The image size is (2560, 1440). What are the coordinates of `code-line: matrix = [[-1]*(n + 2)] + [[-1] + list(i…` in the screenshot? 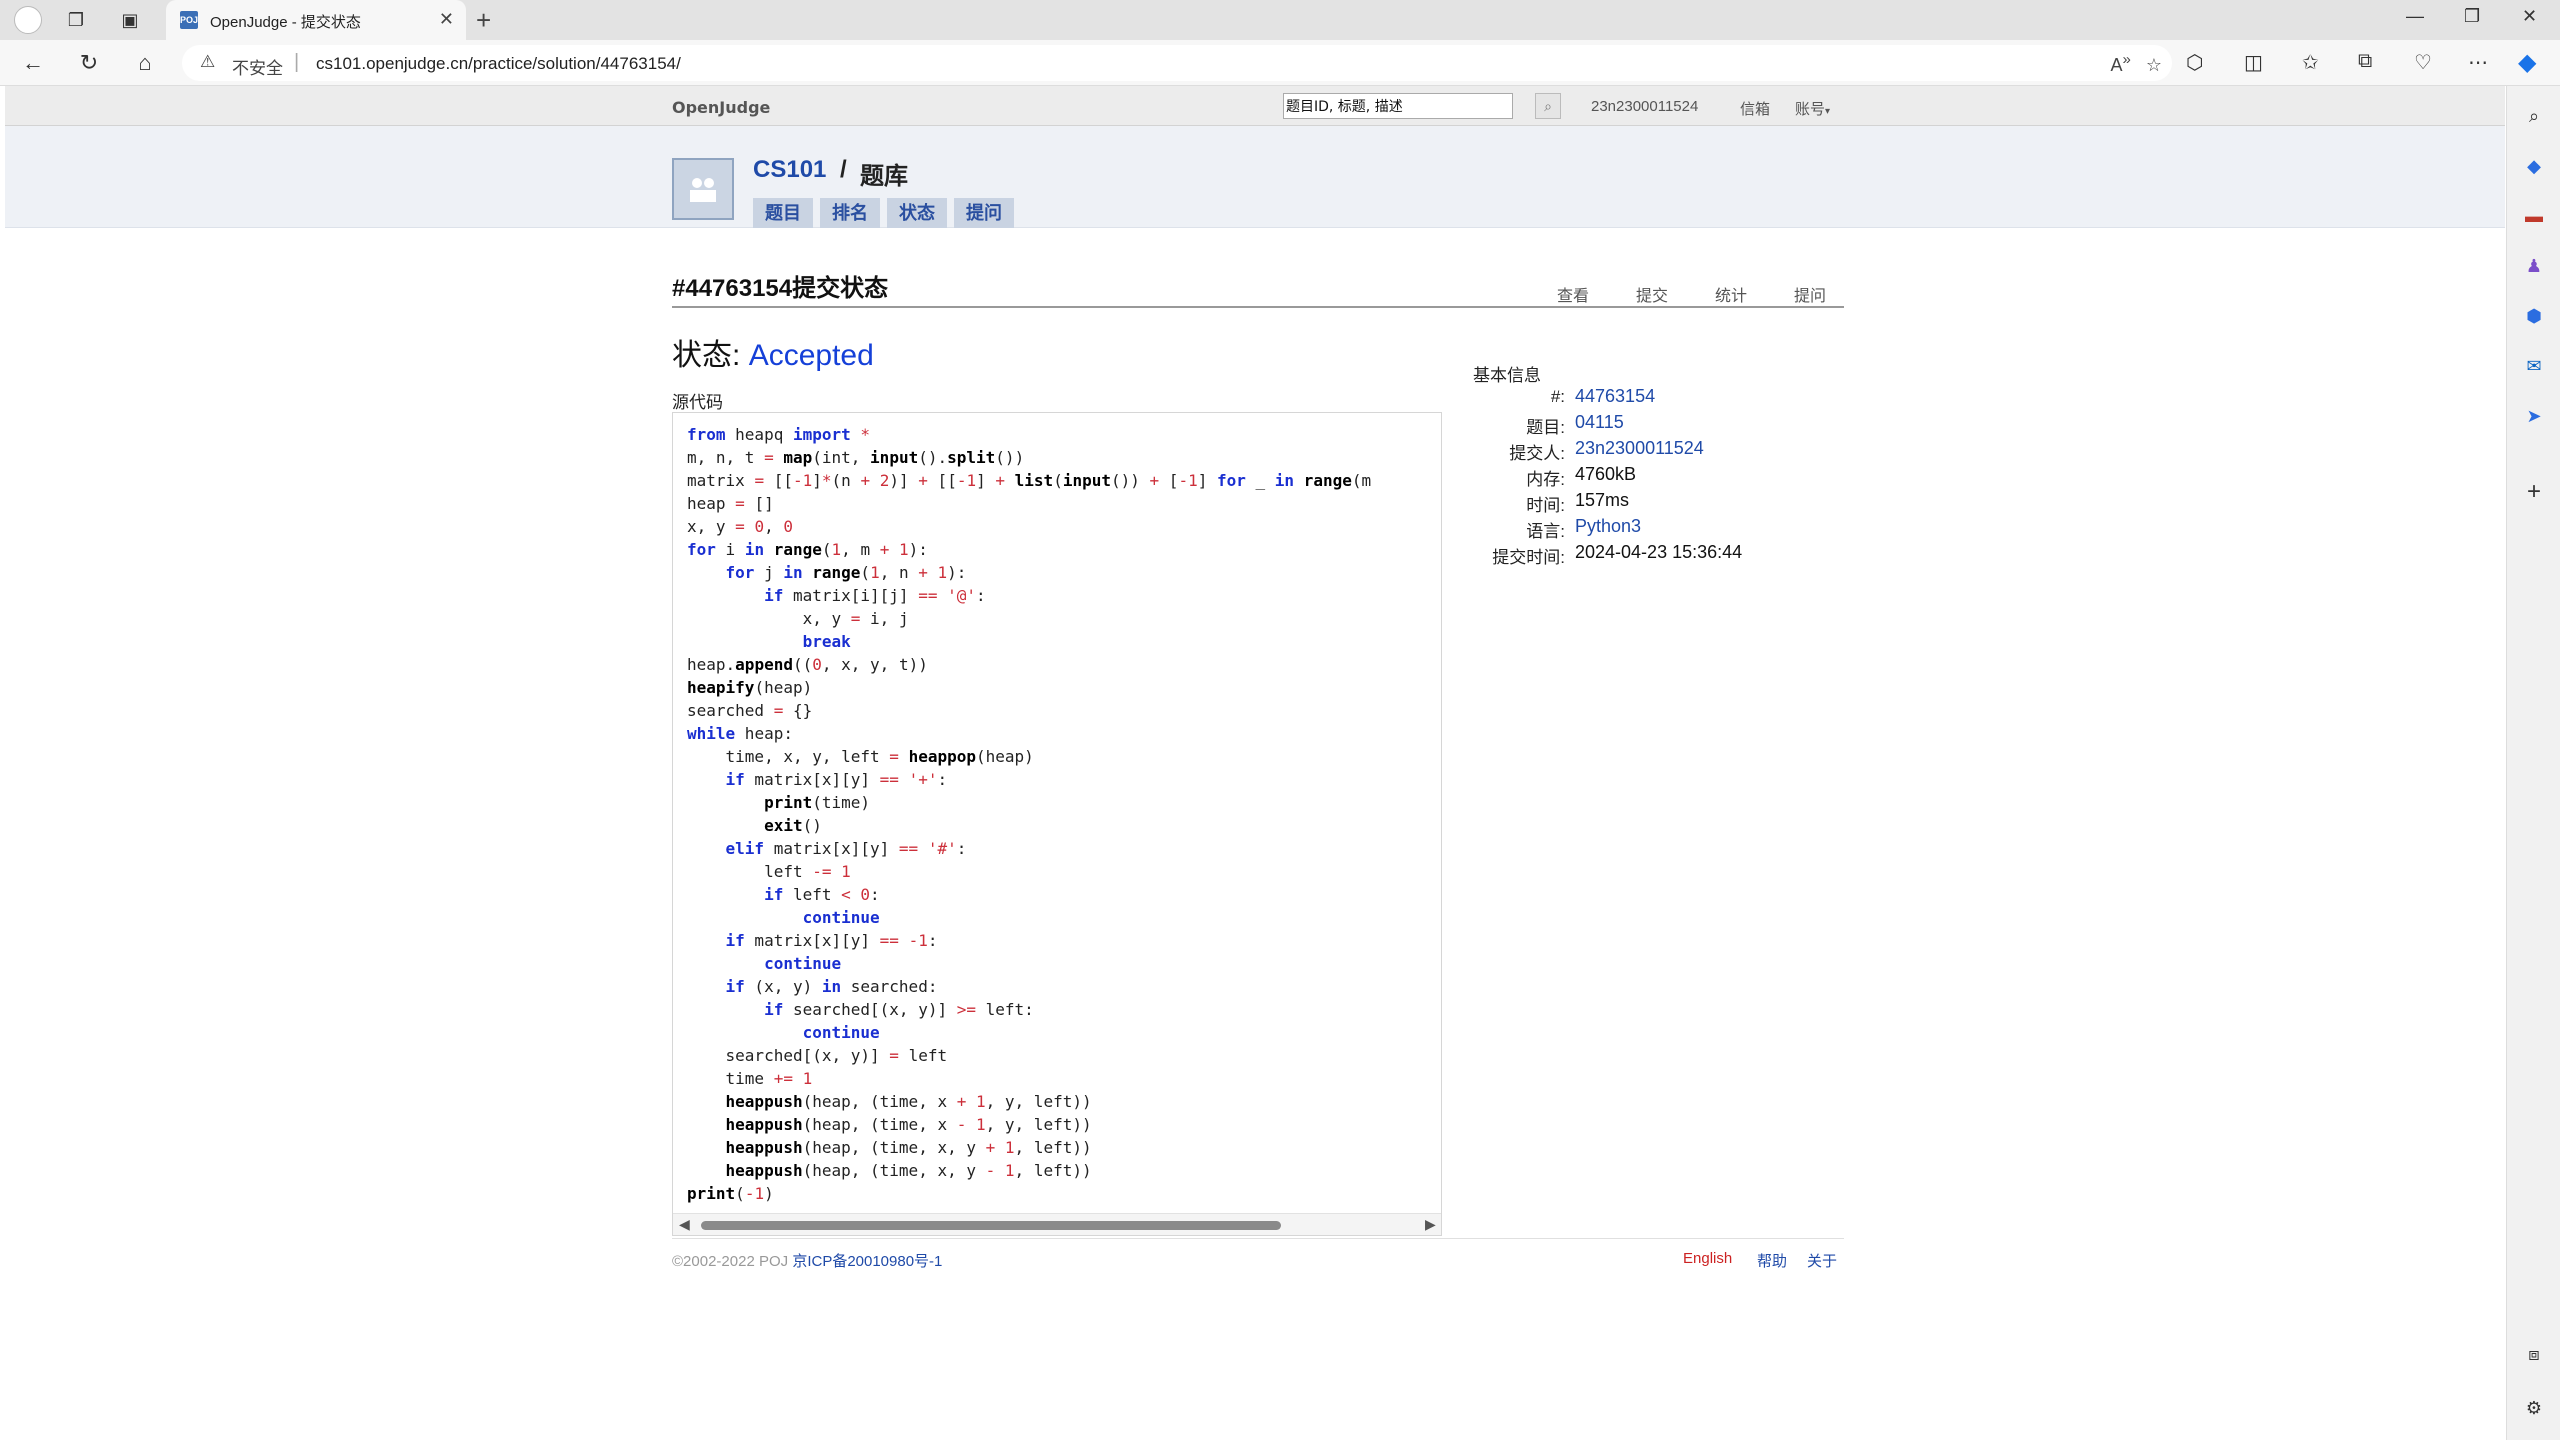 It's located at (1029, 480).